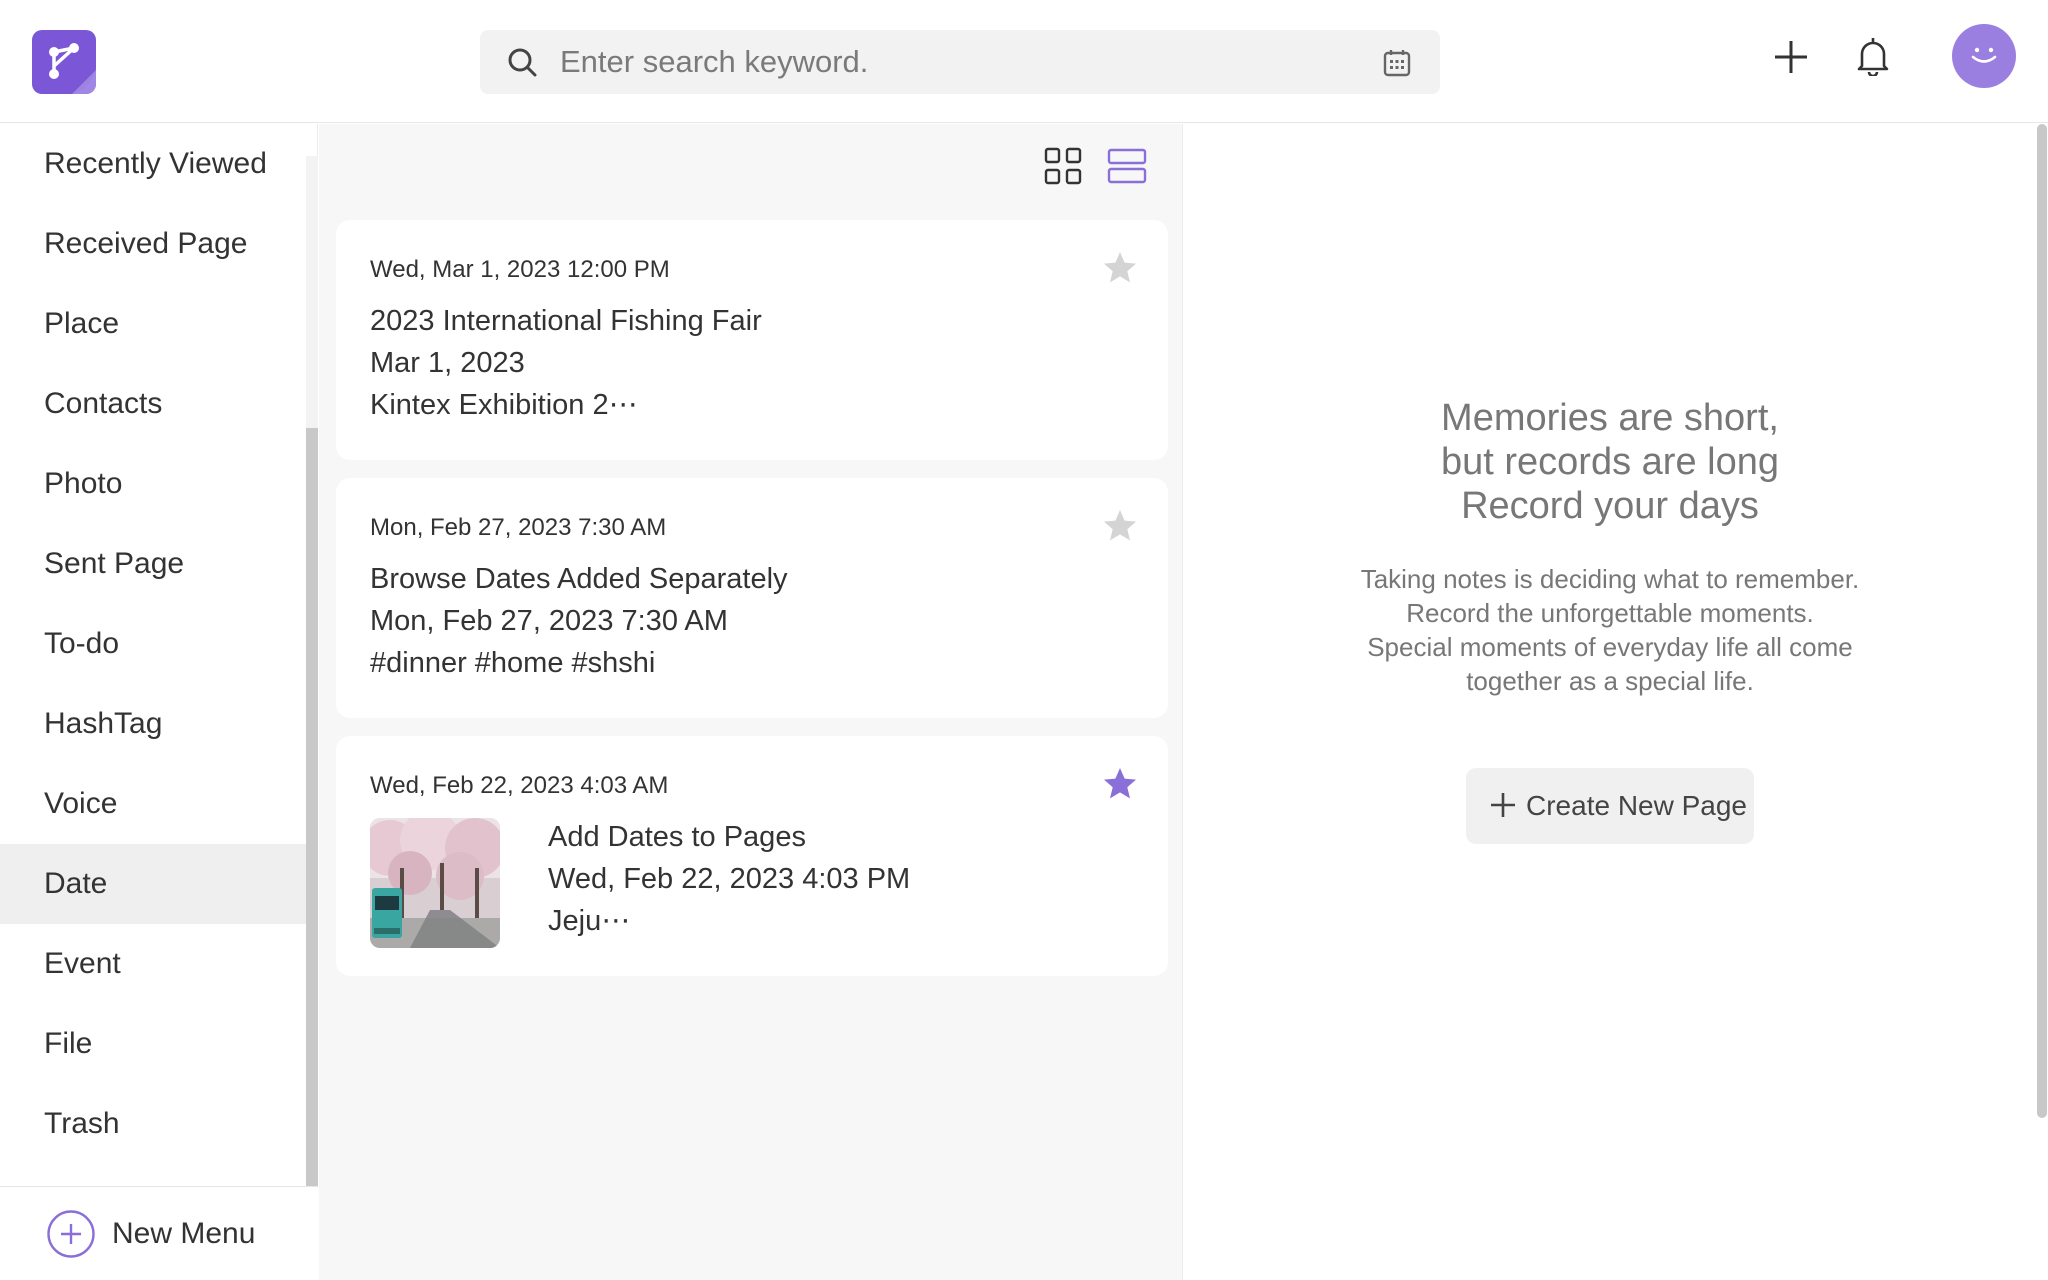  Describe the element at coordinates (312, 807) in the screenshot. I see `sidebar-scrollbar-thumb` at that location.